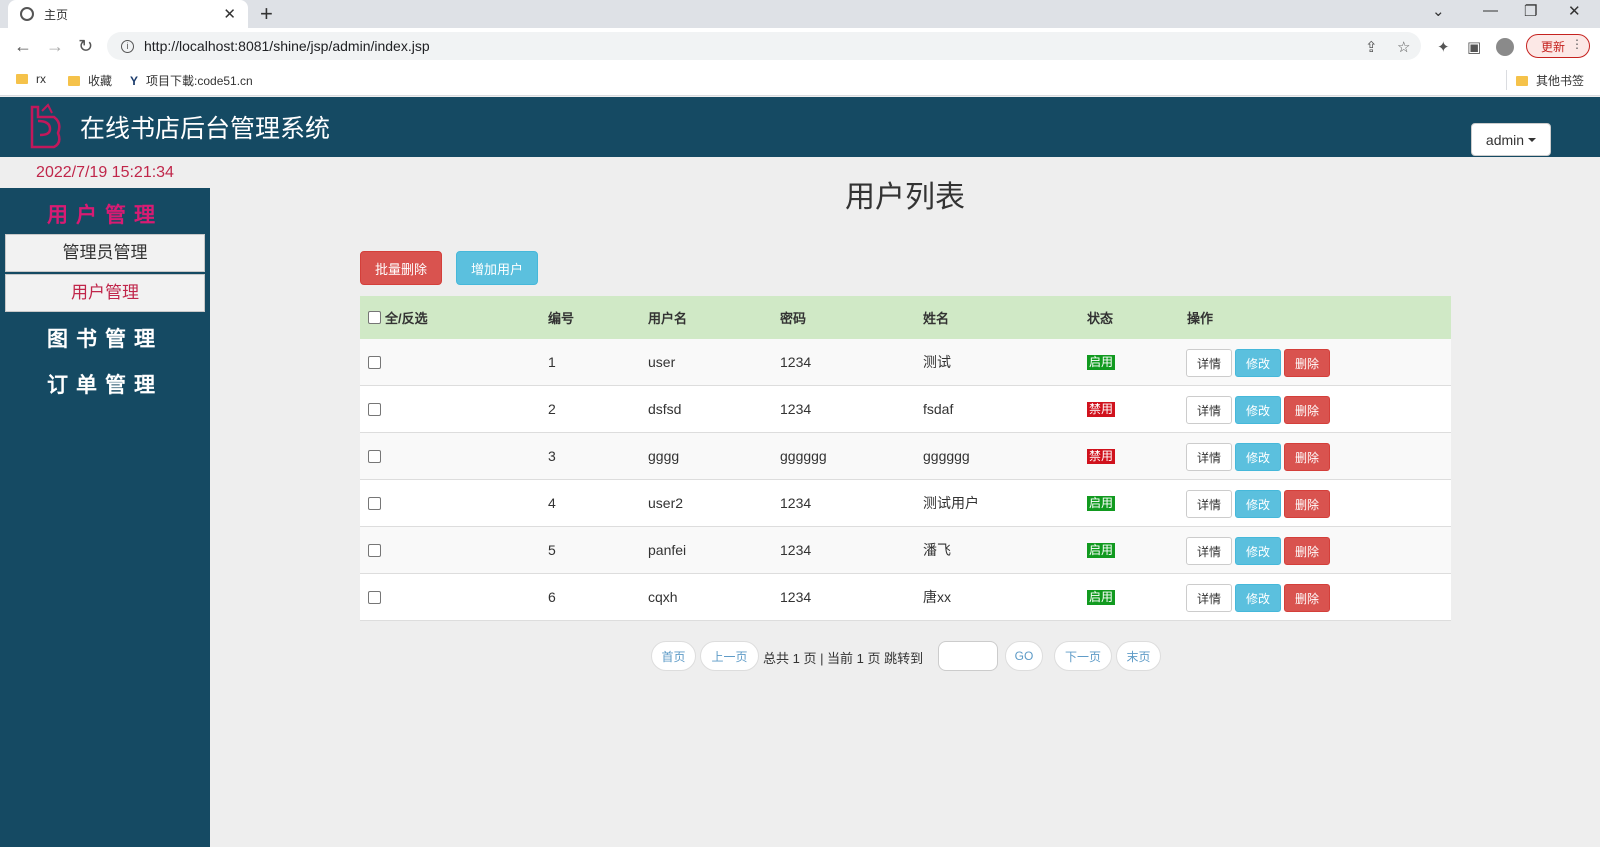  What do you see at coordinates (800, 80) in the screenshot?
I see `bookmarks-bar: rx 收藏 Y 项目下載:code51.cn 其他书签` at bounding box center [800, 80].